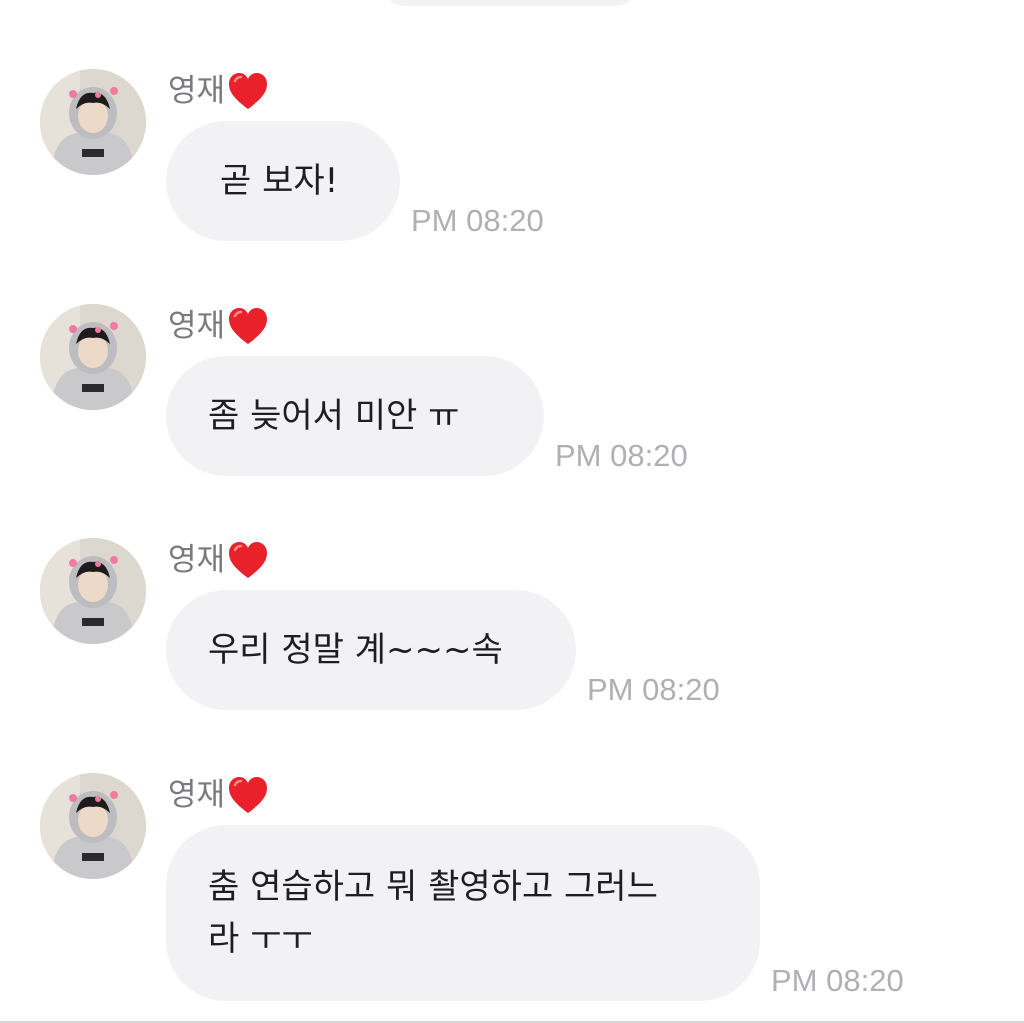 This screenshot has height=1023, width=1024. What do you see at coordinates (510, 3) in the screenshot?
I see `previous-message-bubble-edge` at bounding box center [510, 3].